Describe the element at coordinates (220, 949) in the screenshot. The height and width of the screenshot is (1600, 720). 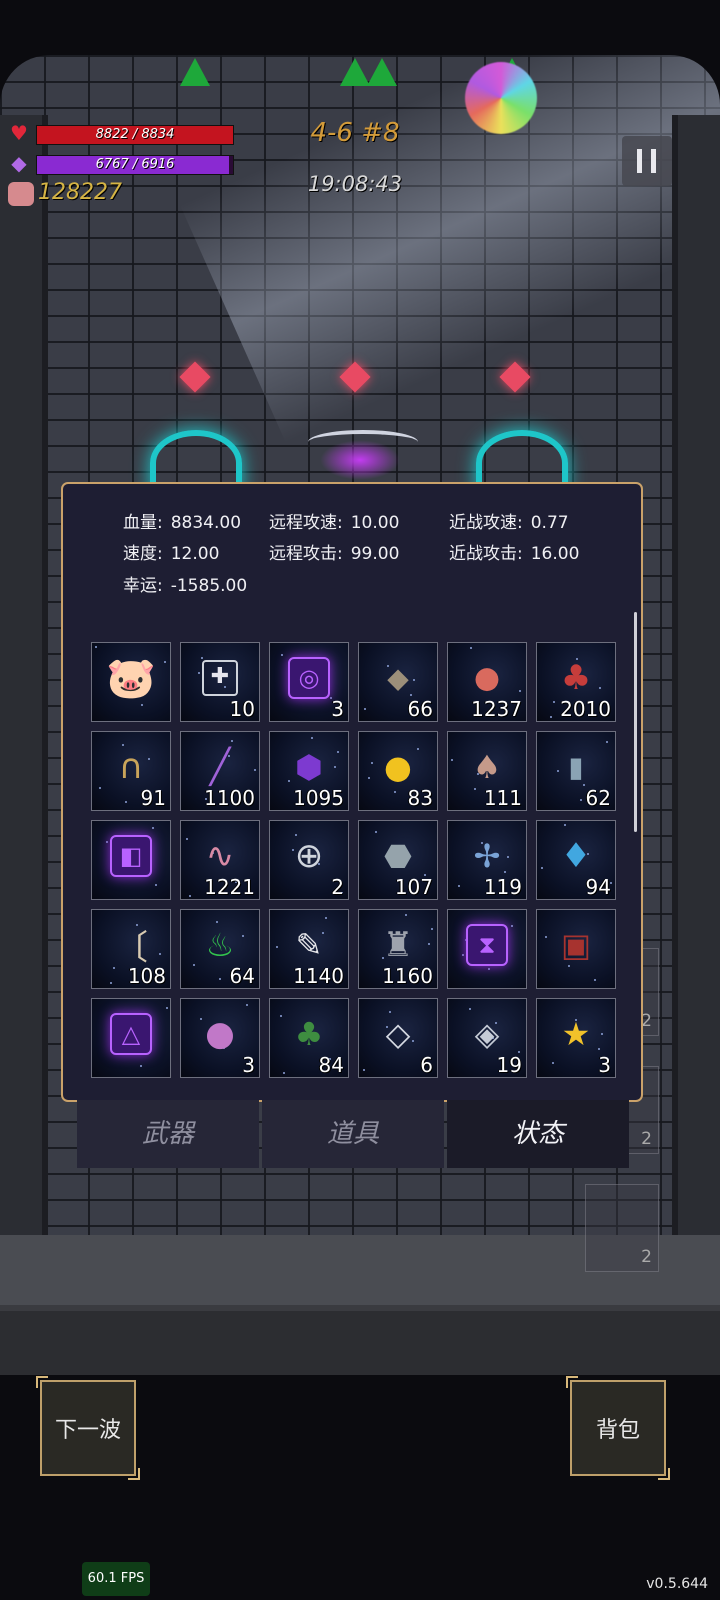
I see `item-slot: ♨ 64` at that location.